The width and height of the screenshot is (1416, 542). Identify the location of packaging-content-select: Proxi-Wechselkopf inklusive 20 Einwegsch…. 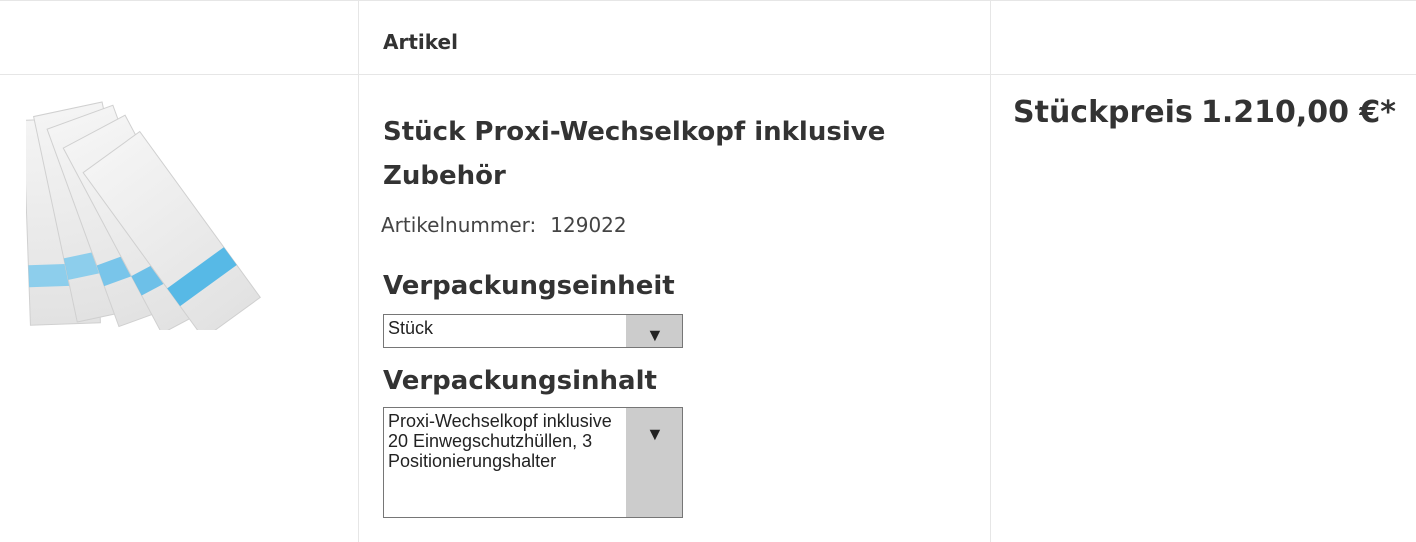
(533, 462).